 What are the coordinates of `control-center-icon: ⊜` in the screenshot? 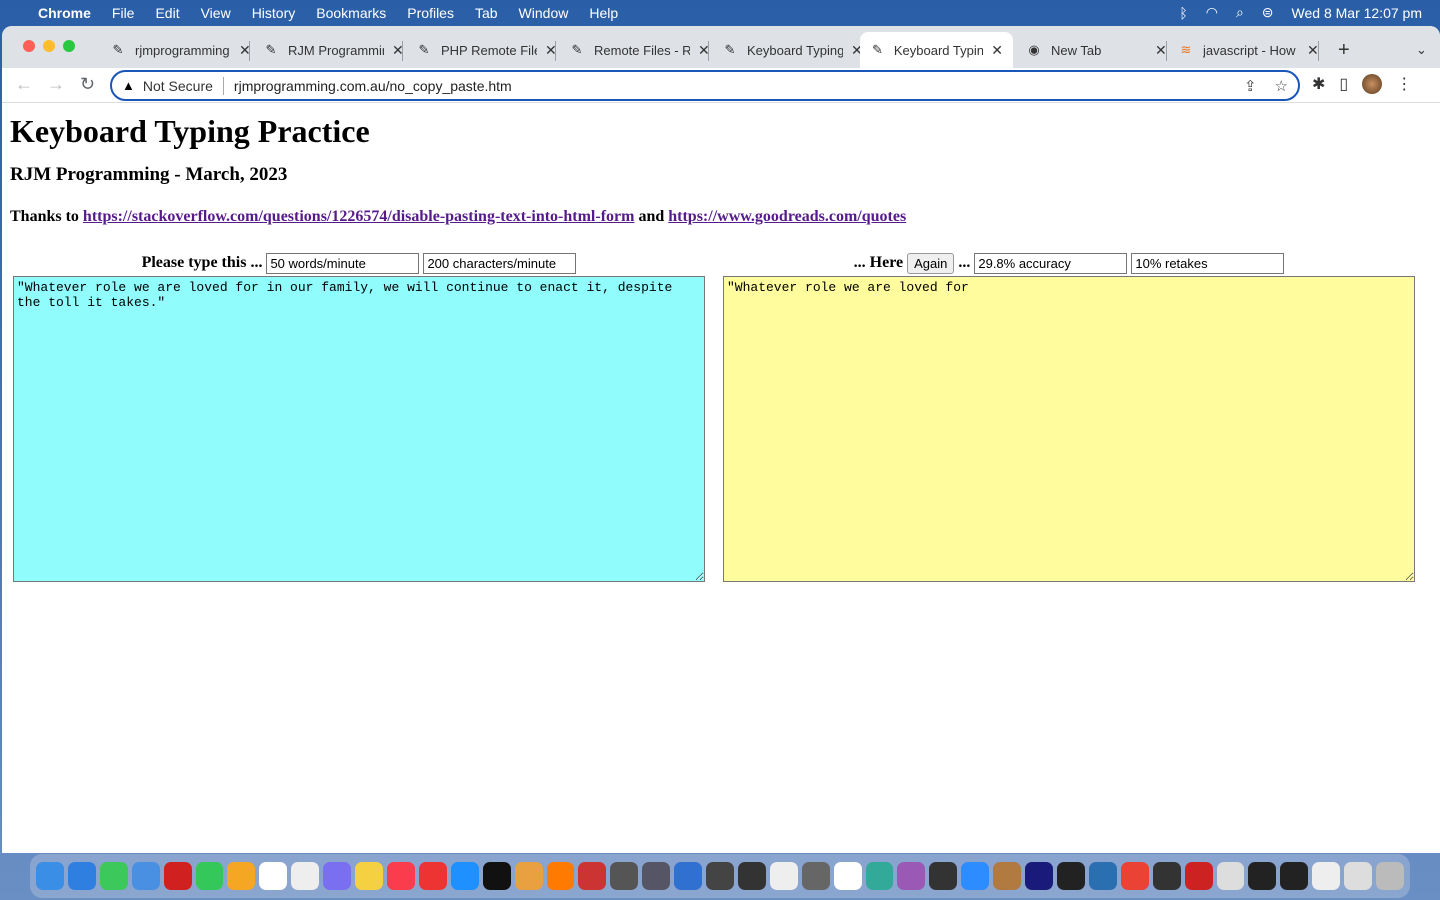 It's located at (1268, 12).